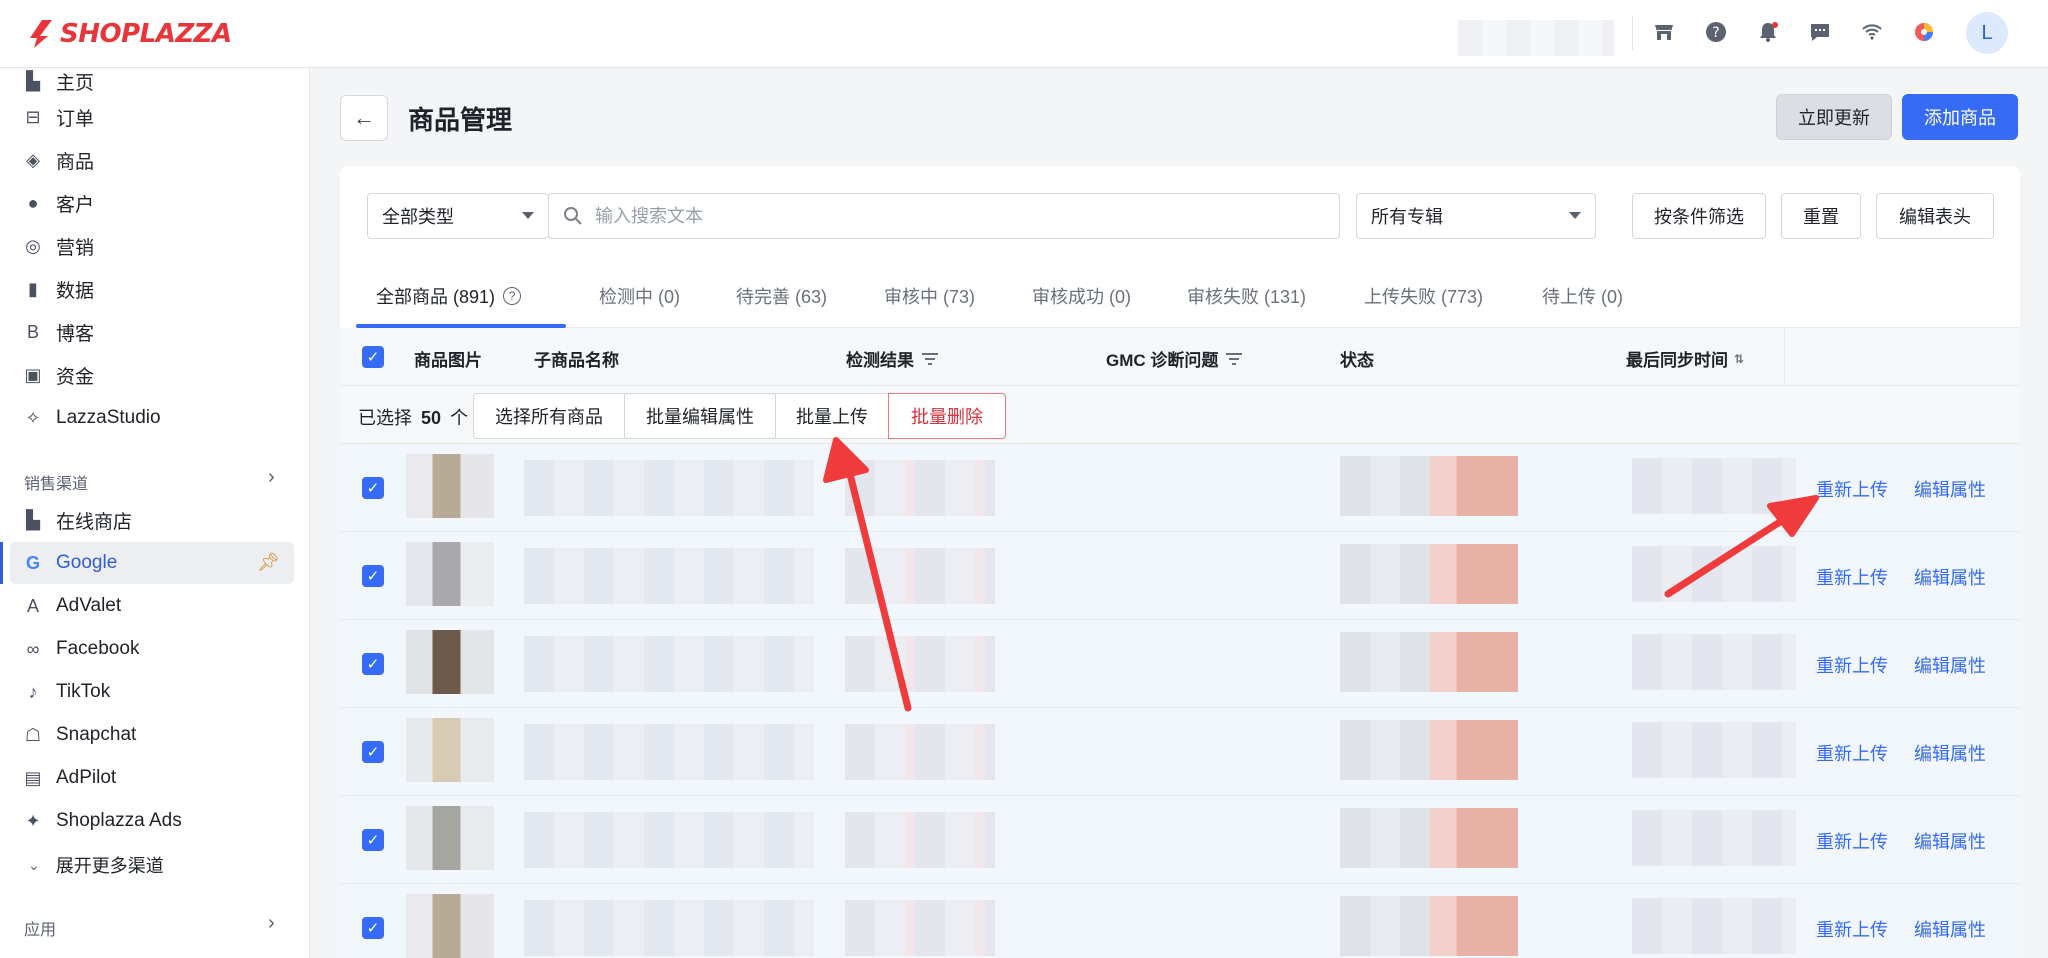 The width and height of the screenshot is (2048, 958). What do you see at coordinates (152, 289) in the screenshot?
I see `sidebar-item-analytics: ▮ 数据` at bounding box center [152, 289].